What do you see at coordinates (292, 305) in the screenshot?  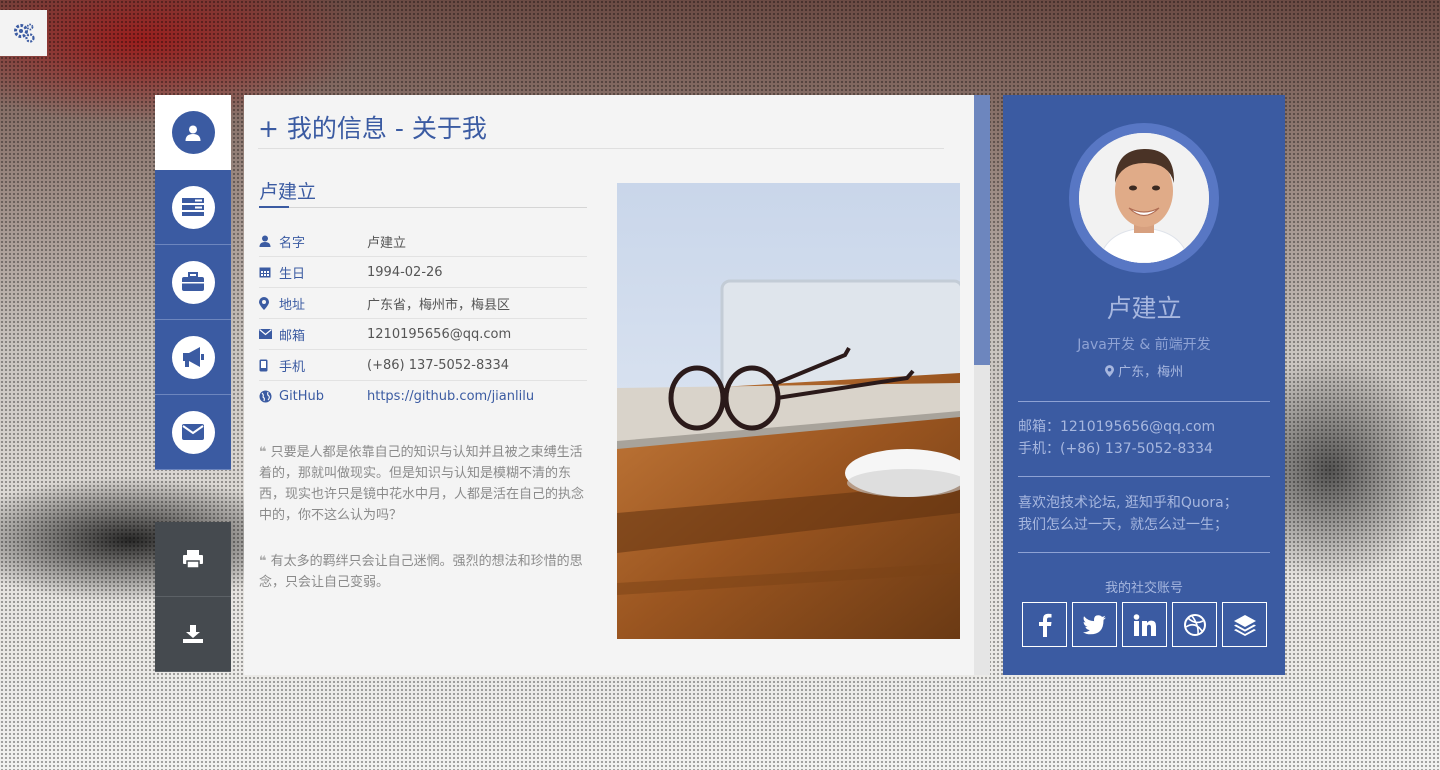 I see `info-label: 地址` at bounding box center [292, 305].